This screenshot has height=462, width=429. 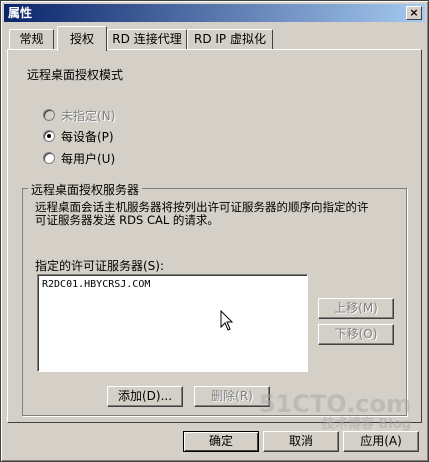 I want to click on radio-selected-dot, so click(x=49, y=136).